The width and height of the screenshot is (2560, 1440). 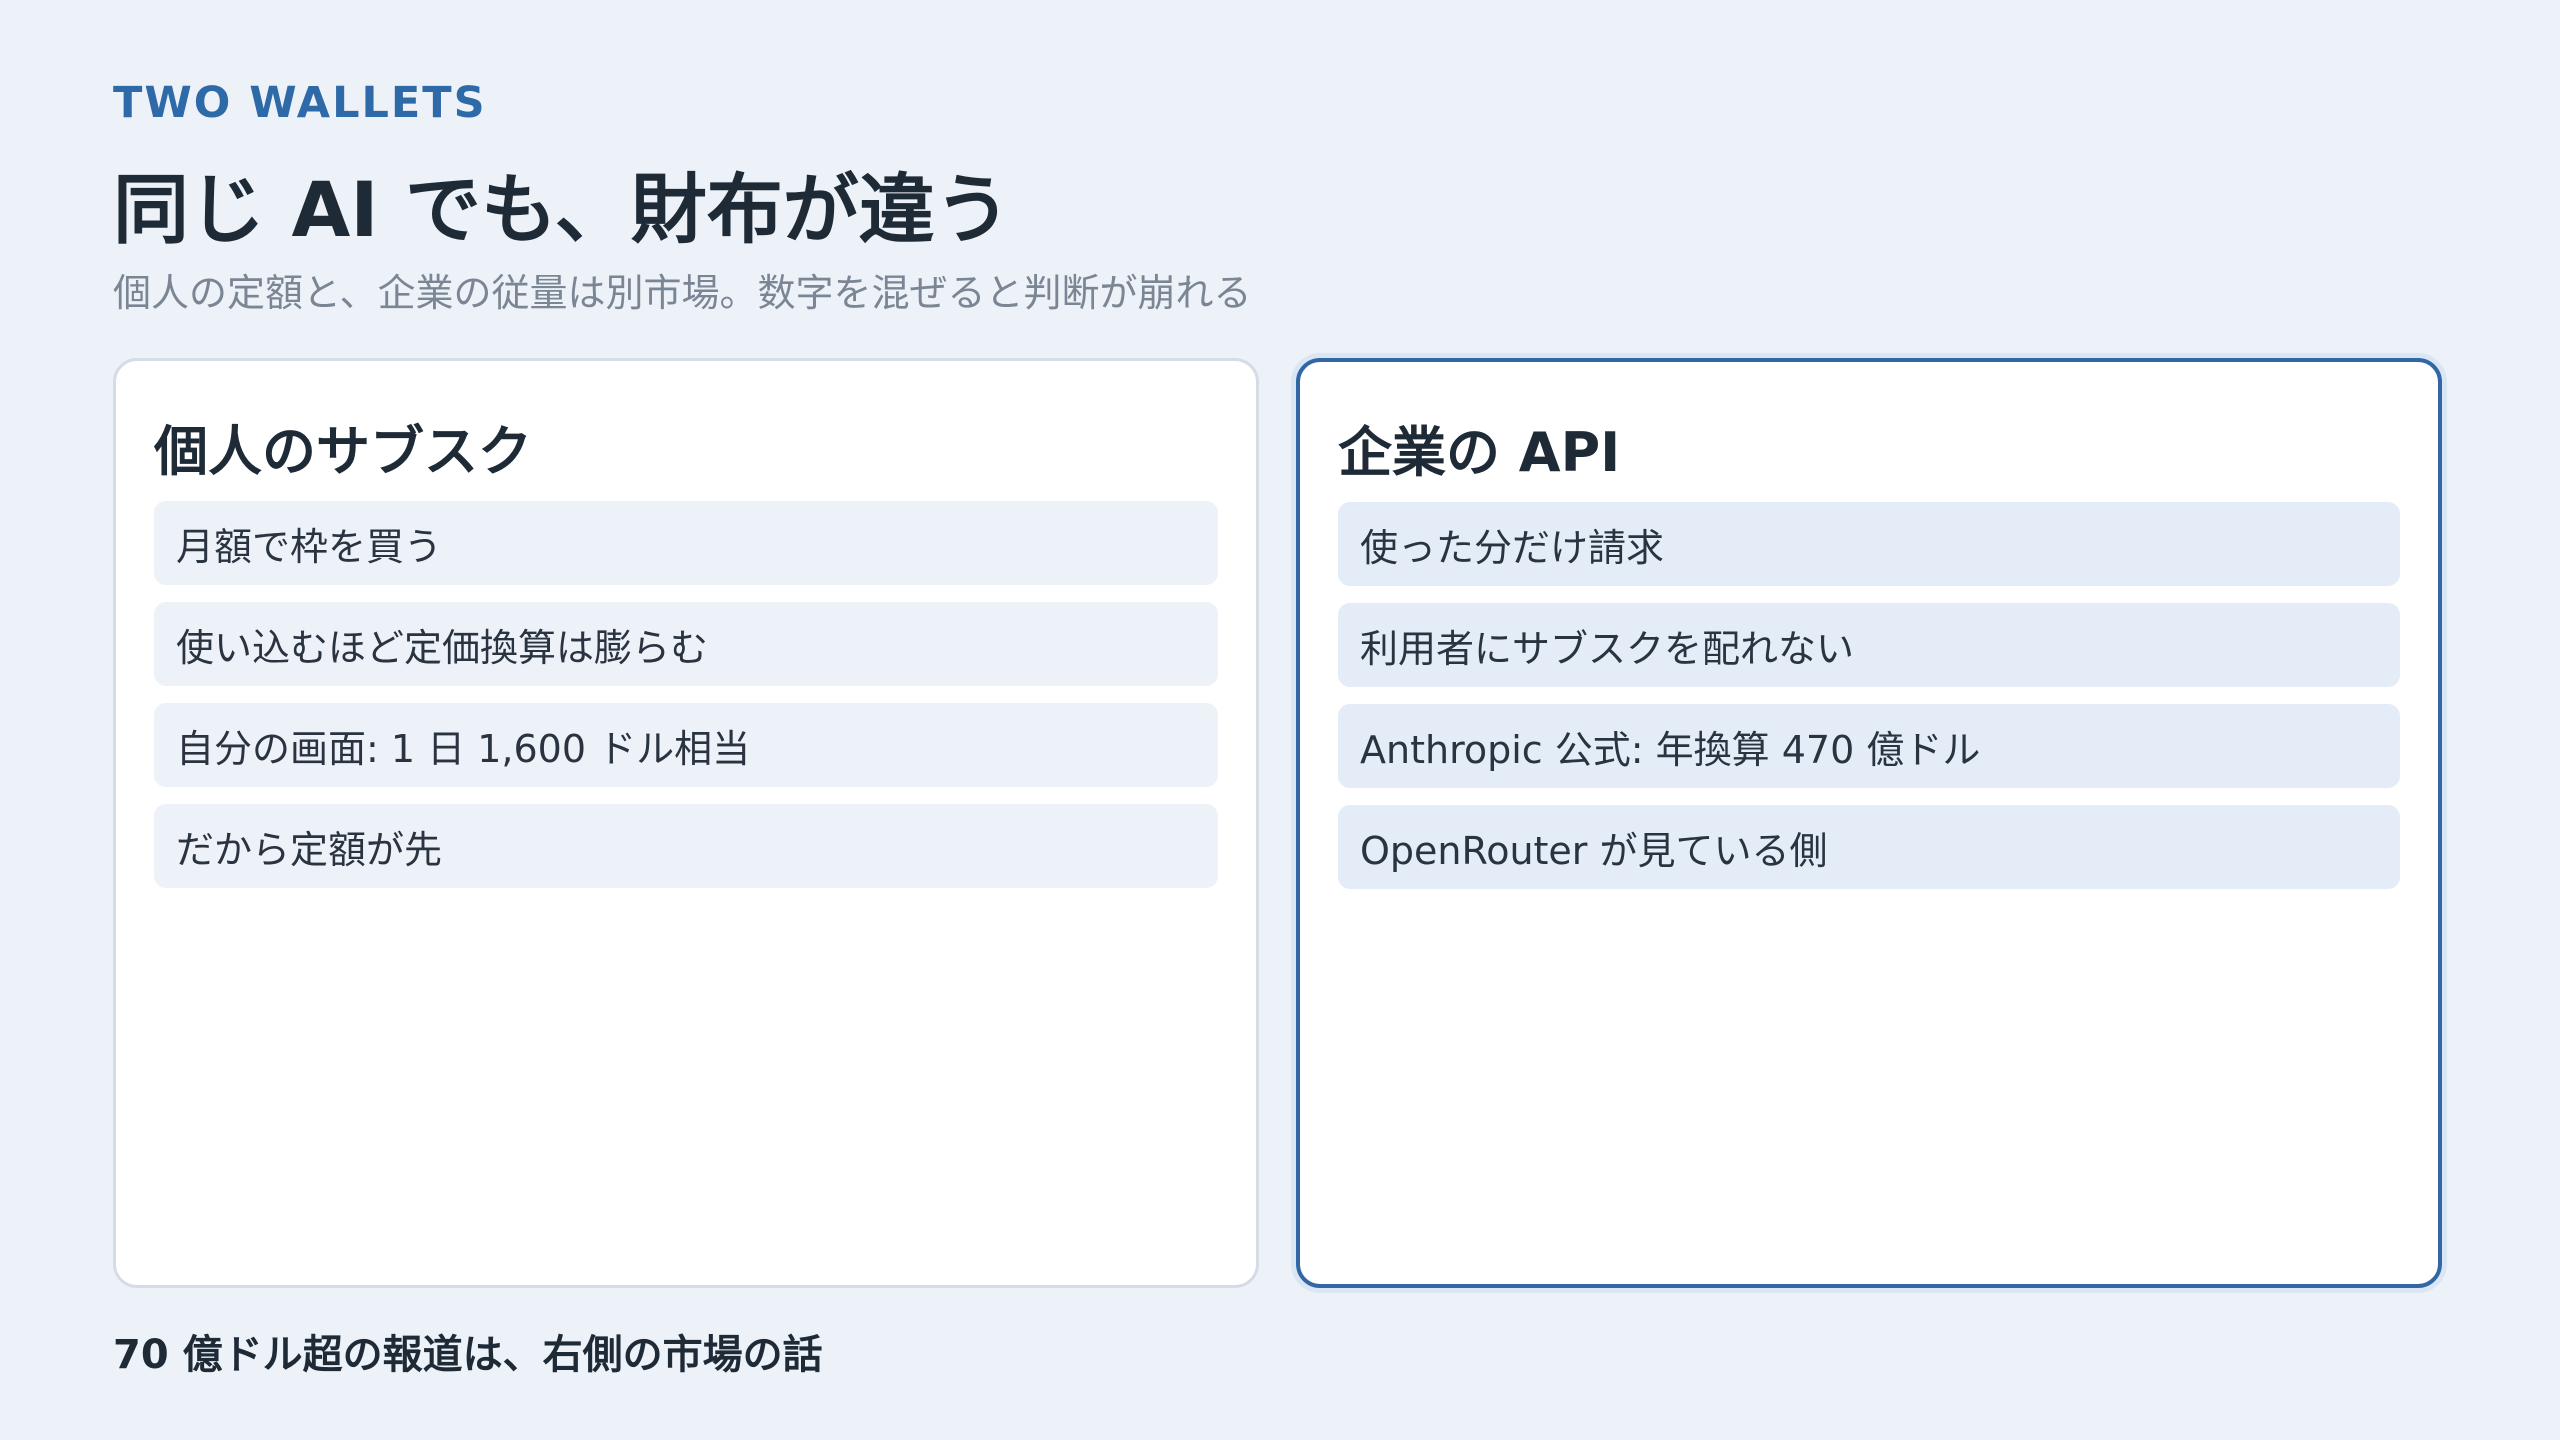 What do you see at coordinates (682, 293) in the screenshot?
I see `page-subtitle: 個人の定額と、企業の従量は別市場。数字を混ぜると判断が崩れる` at bounding box center [682, 293].